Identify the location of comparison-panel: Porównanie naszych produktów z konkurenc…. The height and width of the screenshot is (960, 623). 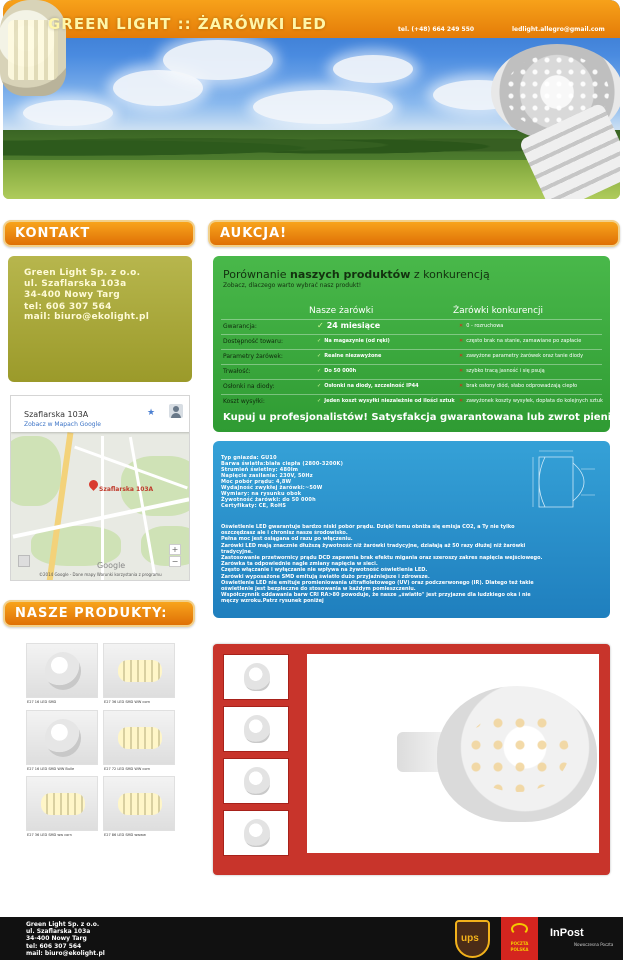
(411, 344).